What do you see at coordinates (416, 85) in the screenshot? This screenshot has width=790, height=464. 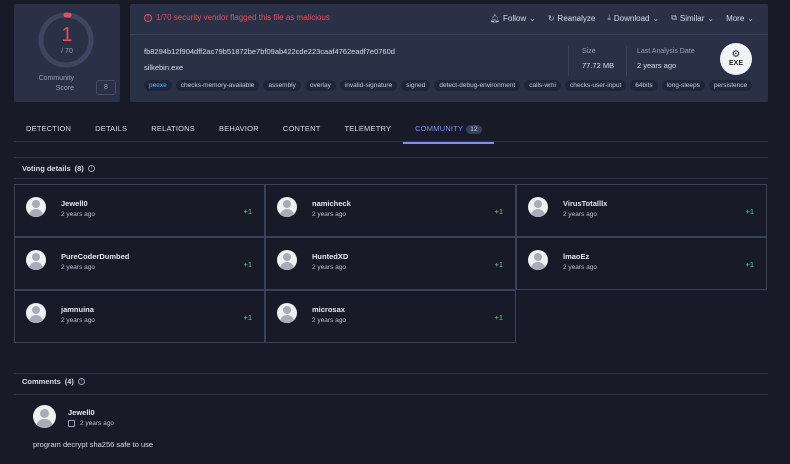 I see `tag-signed: signed` at bounding box center [416, 85].